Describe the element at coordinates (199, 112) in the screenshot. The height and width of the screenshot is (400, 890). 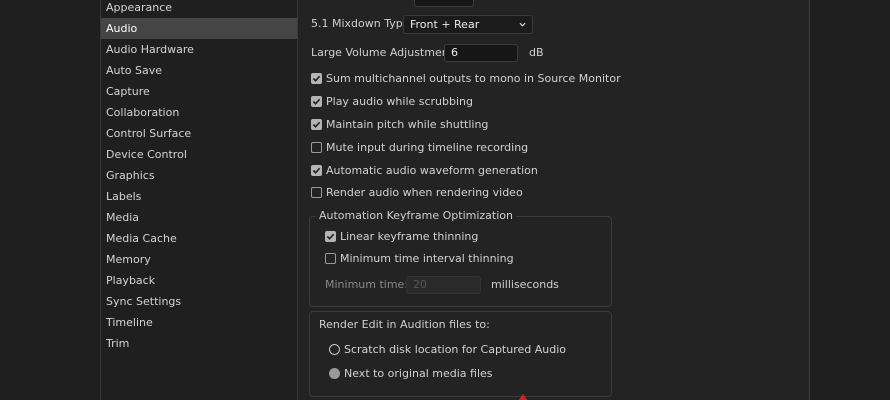
I see `sidebar-item-collaboration: Collaboration` at that location.